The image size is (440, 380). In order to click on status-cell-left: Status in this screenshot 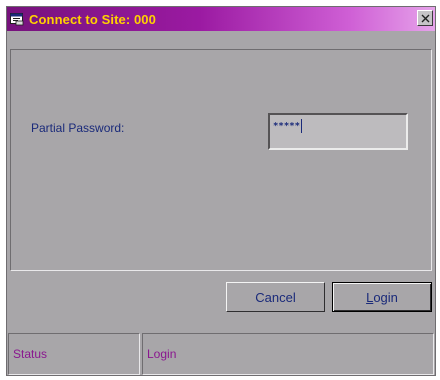, I will do `click(74, 354)`.